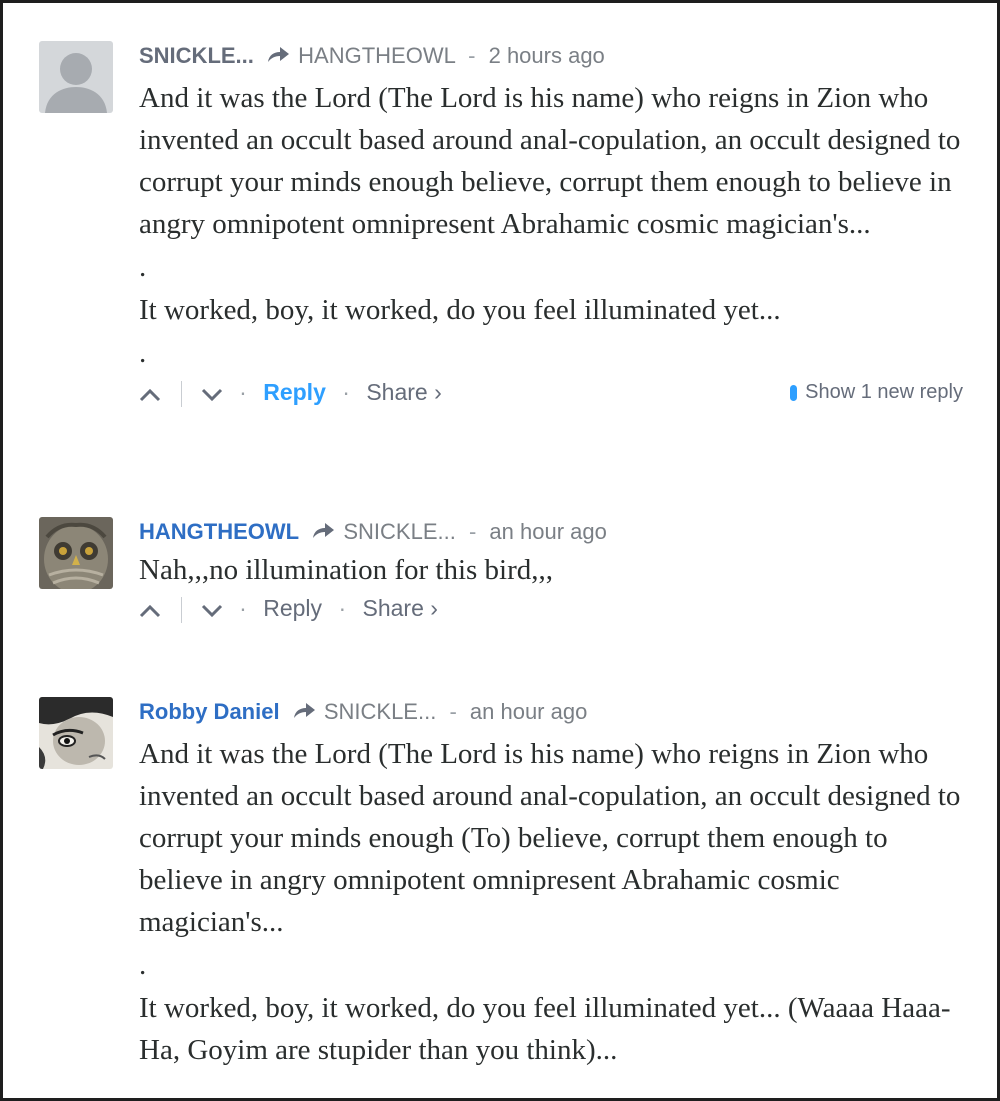 This screenshot has height=1101, width=1000. I want to click on parent-author-link: HANGTHEOWL, so click(376, 55).